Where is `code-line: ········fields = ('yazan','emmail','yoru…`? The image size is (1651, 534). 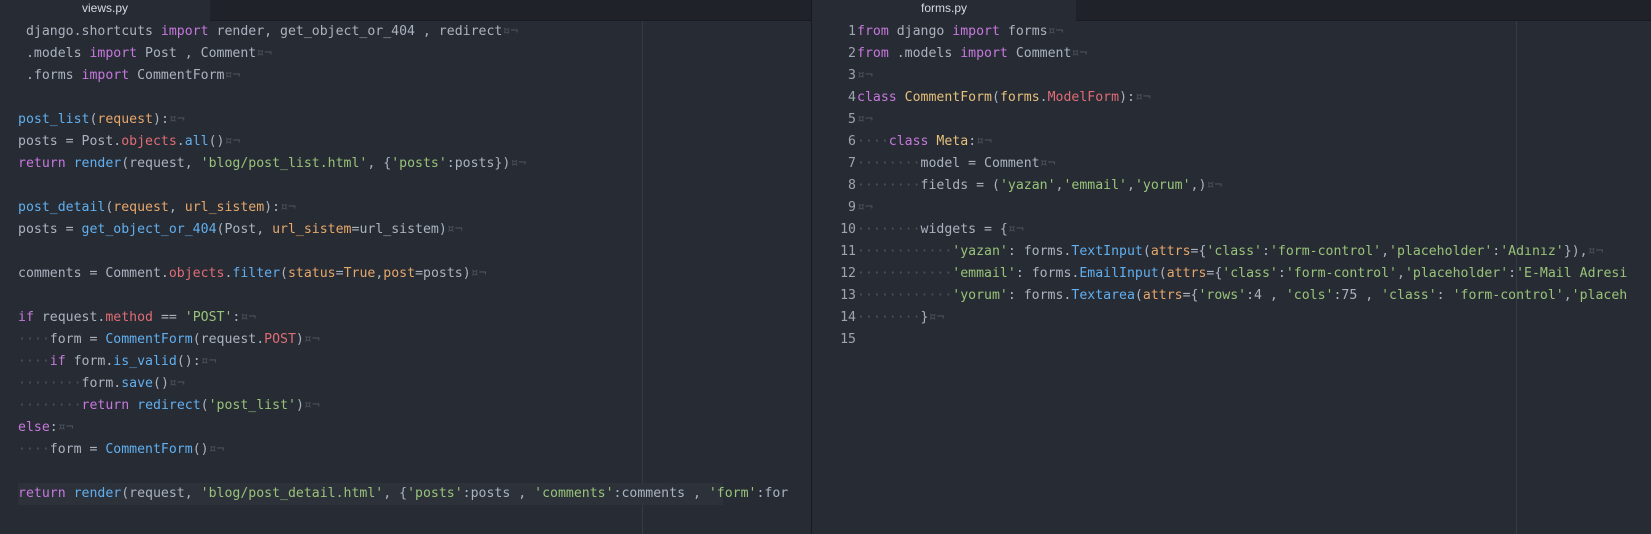
code-line: ········fields = ('yazan','emmail','yoru… is located at coordinates (1039, 186).